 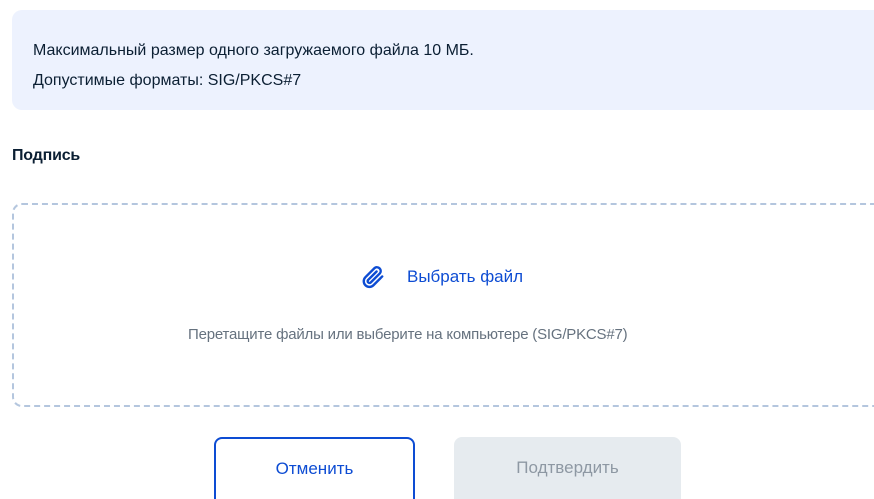 What do you see at coordinates (567, 468) in the screenshot?
I see `confirm-button: Подтвердить` at bounding box center [567, 468].